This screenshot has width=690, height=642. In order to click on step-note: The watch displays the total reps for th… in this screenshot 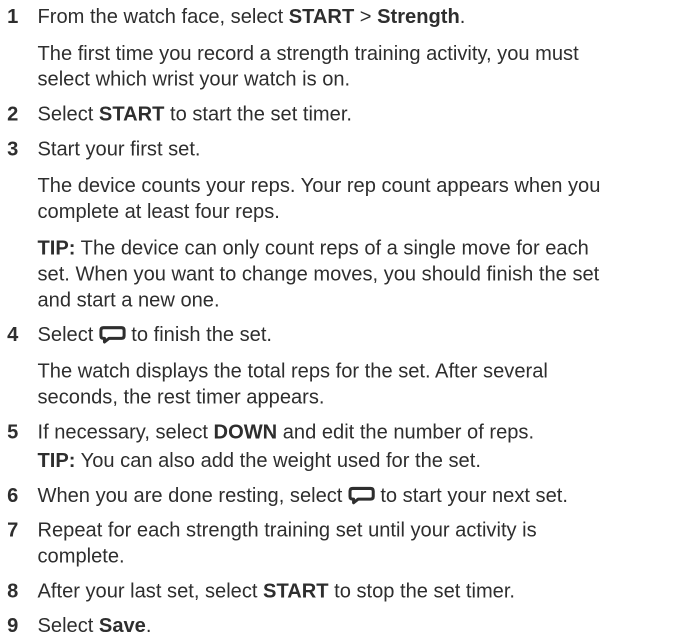, I will do `click(292, 384)`.